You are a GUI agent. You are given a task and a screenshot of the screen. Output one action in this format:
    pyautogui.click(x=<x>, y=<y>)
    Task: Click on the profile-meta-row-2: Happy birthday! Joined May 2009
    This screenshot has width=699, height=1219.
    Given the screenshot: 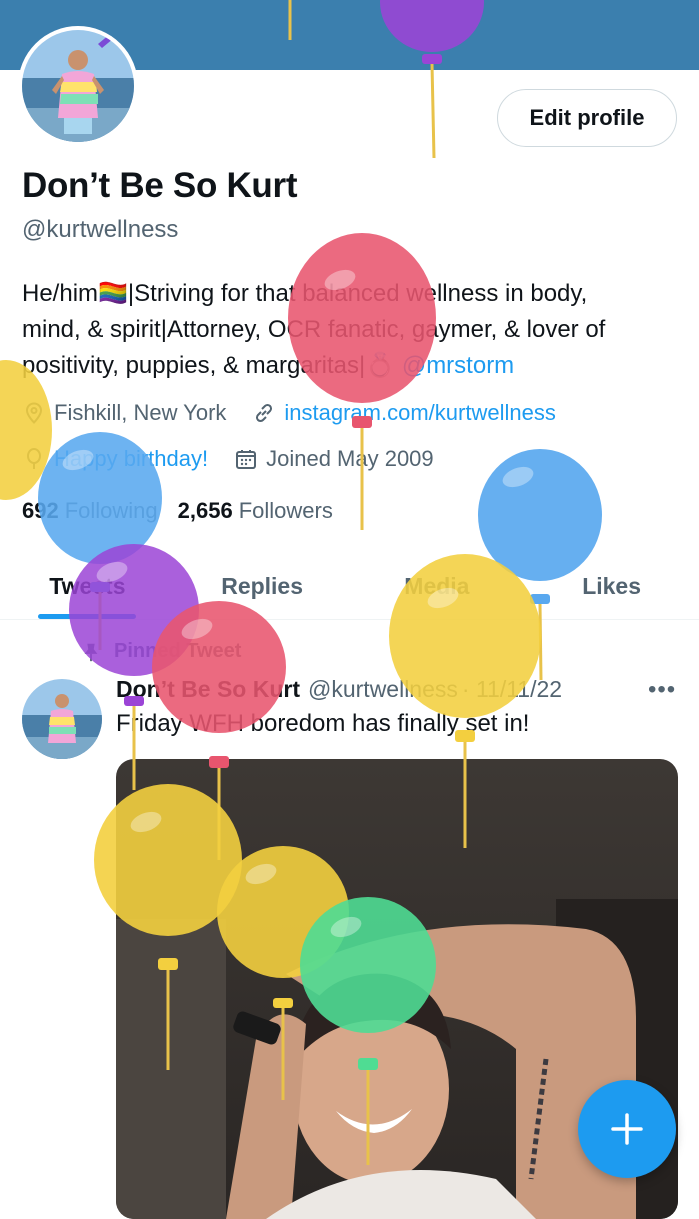 What is the action you would take?
    pyautogui.click(x=241, y=459)
    